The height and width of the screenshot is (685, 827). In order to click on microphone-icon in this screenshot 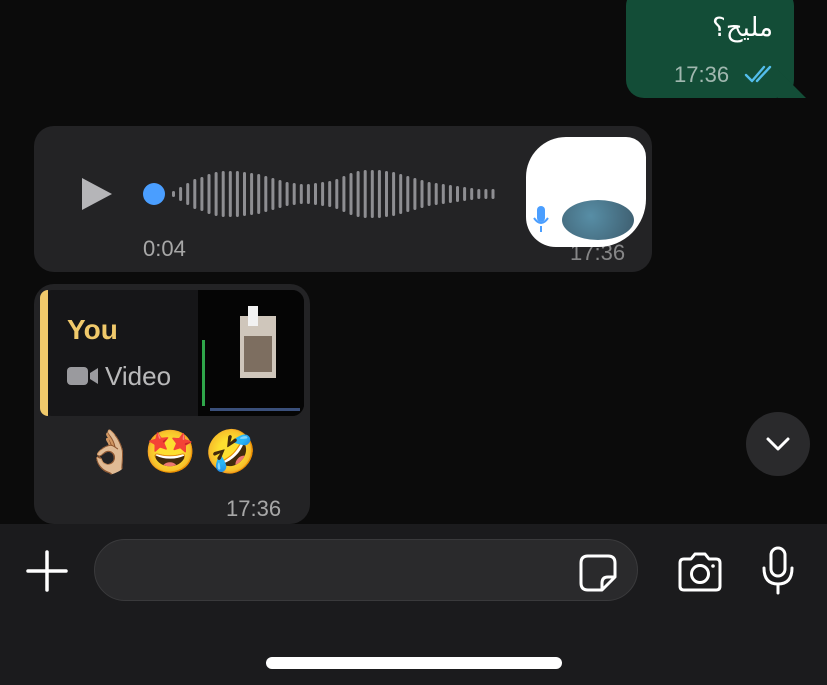, I will do `click(778, 571)`.